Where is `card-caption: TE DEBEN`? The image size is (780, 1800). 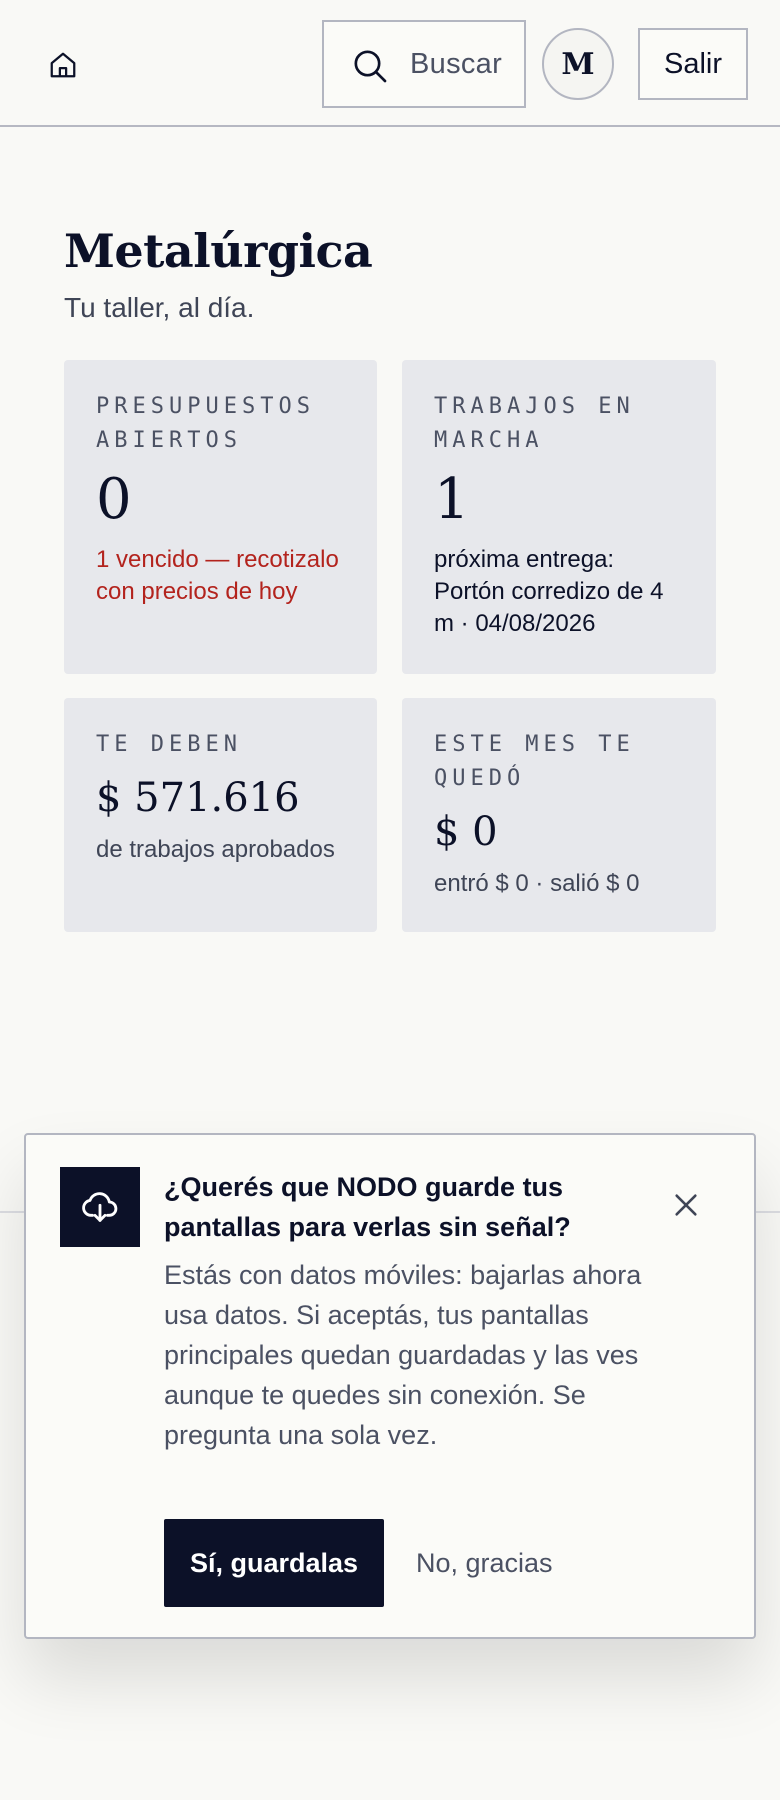
card-caption: TE DEBEN is located at coordinates (169, 744).